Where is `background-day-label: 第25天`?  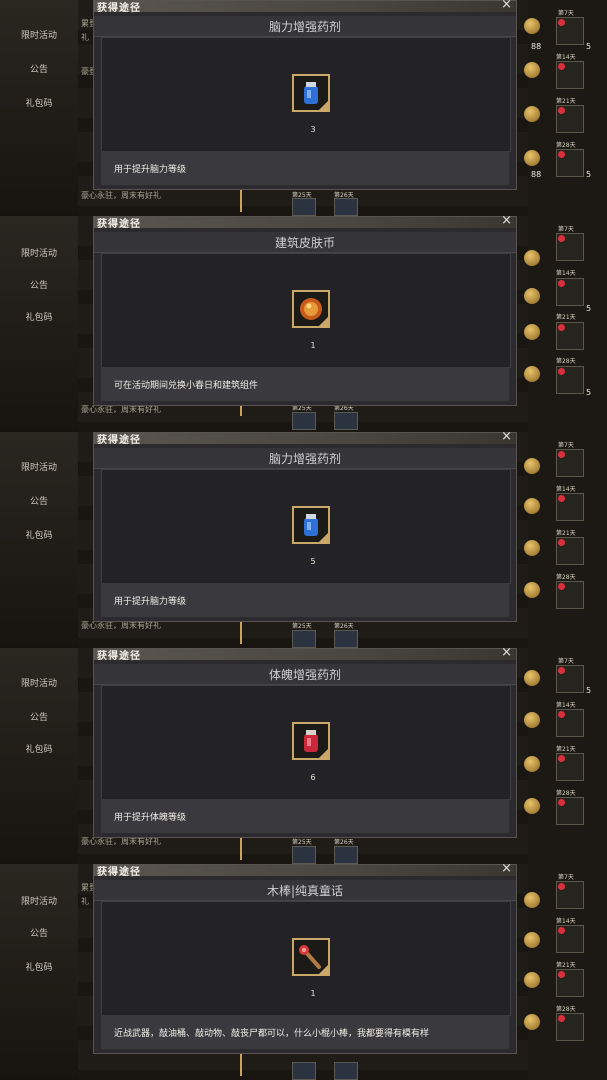 background-day-label: 第25天 is located at coordinates (302, 195).